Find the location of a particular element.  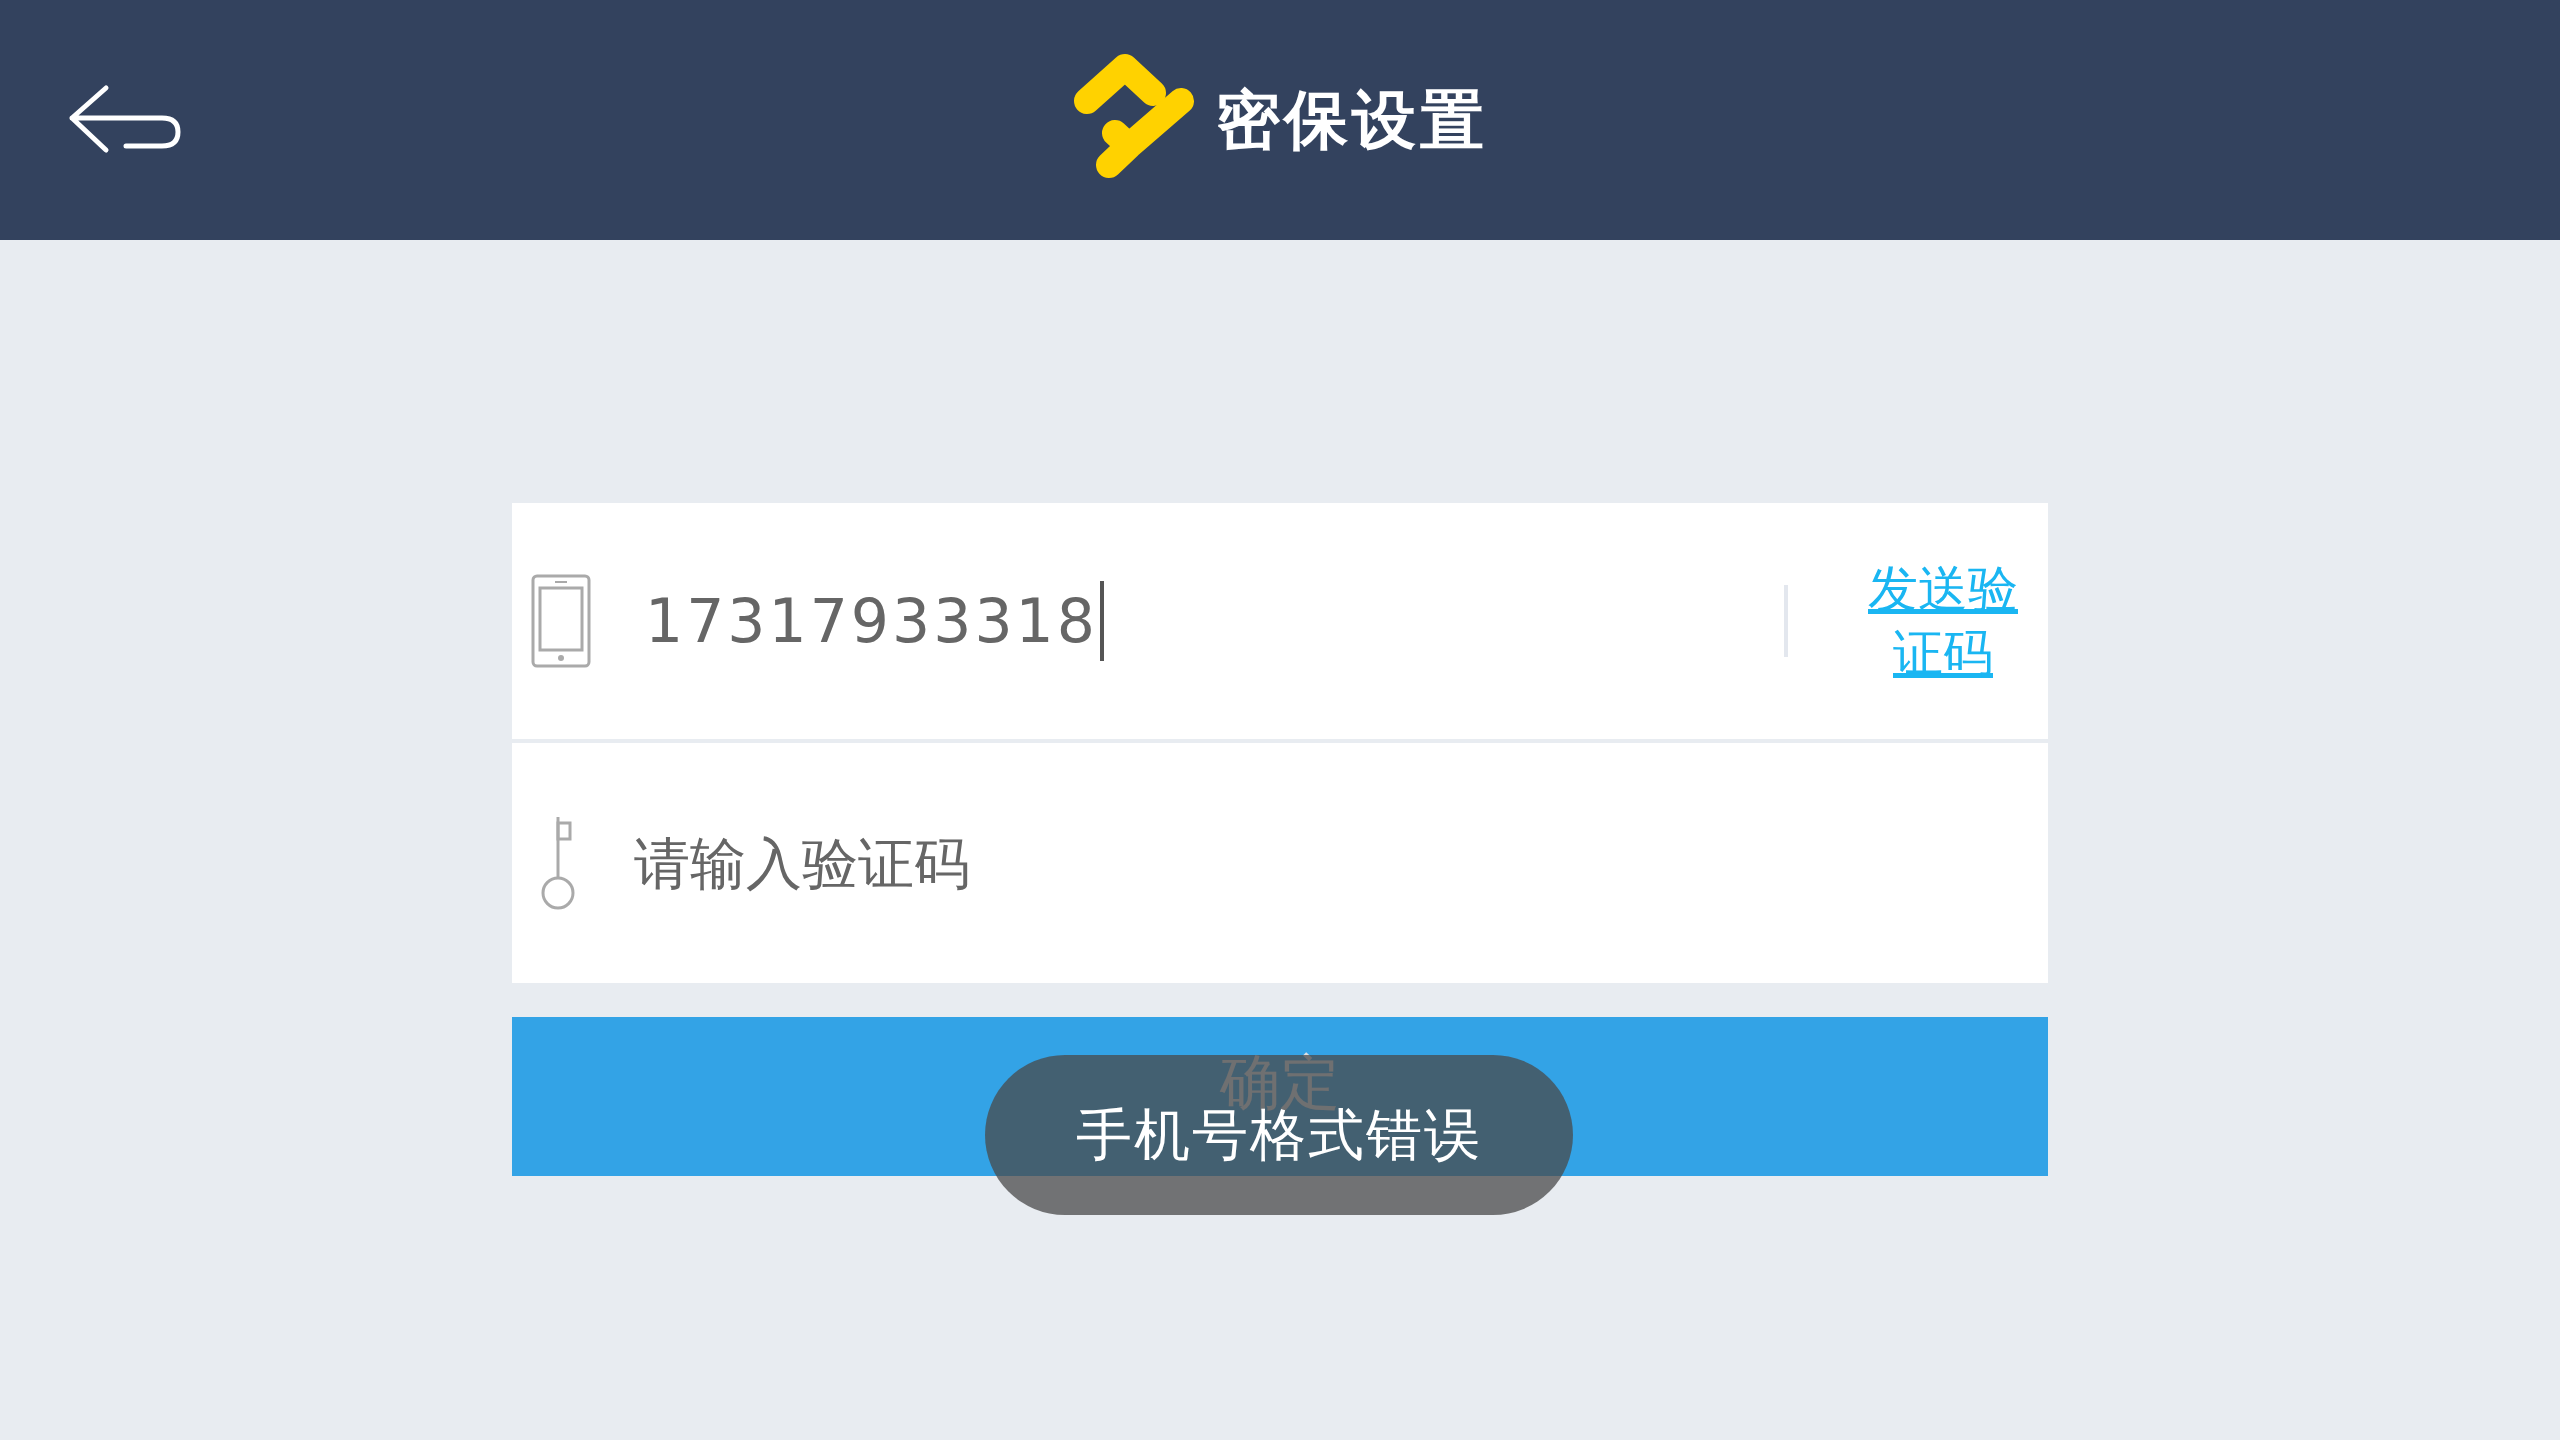

code-input: 请输入验证码 is located at coordinates (1341, 863).